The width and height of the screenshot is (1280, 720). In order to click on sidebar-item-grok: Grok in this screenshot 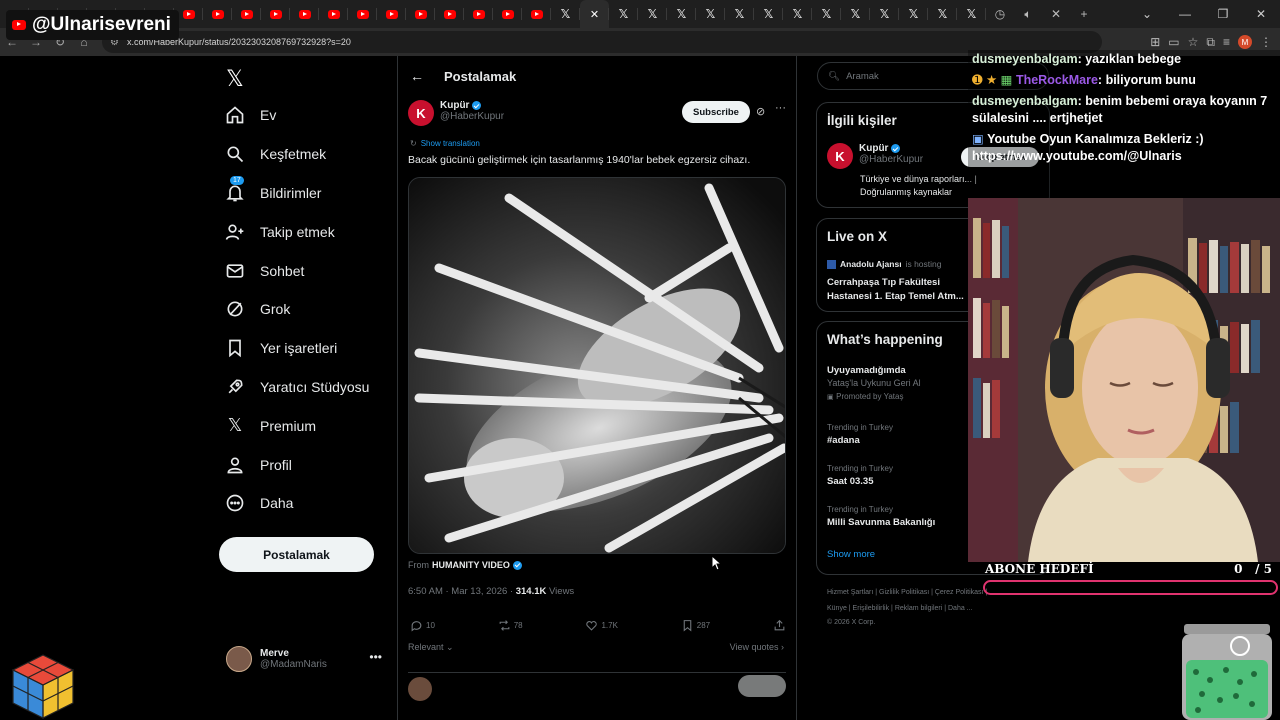, I will do `click(296, 309)`.